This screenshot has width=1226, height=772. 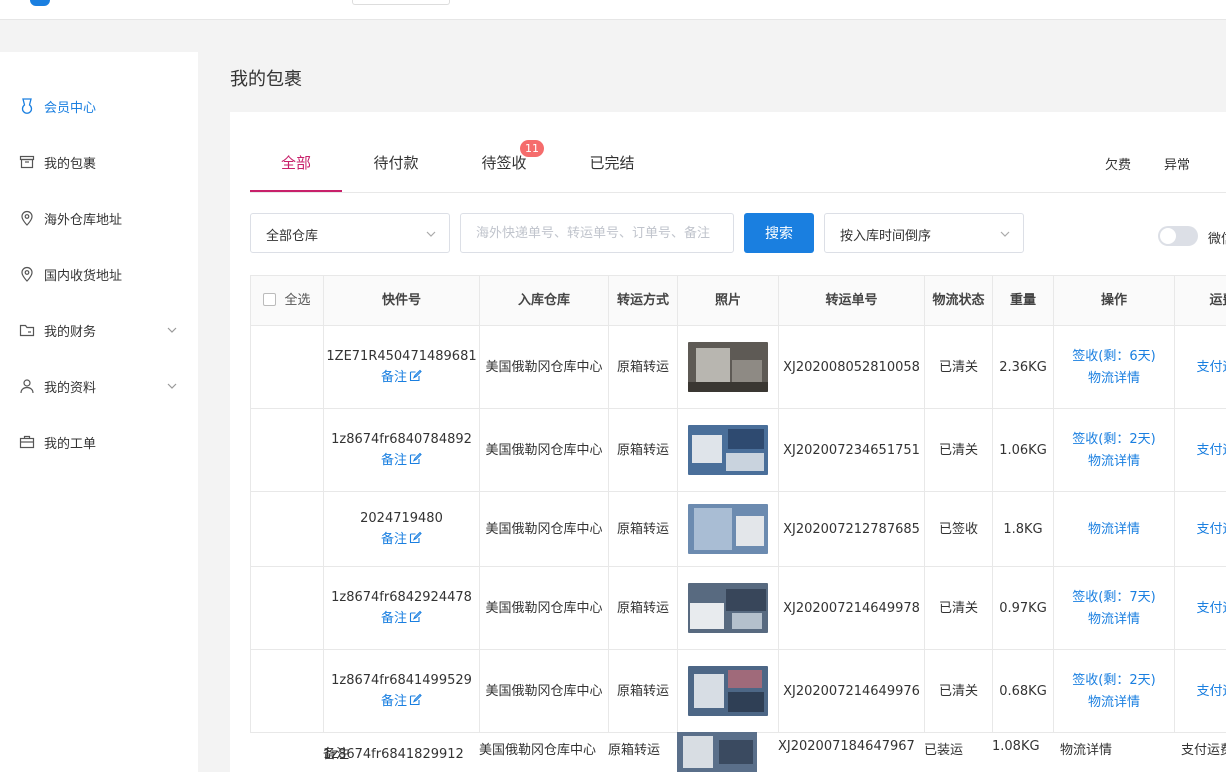 I want to click on weight-cell: 1.06KG, so click(x=1023, y=450).